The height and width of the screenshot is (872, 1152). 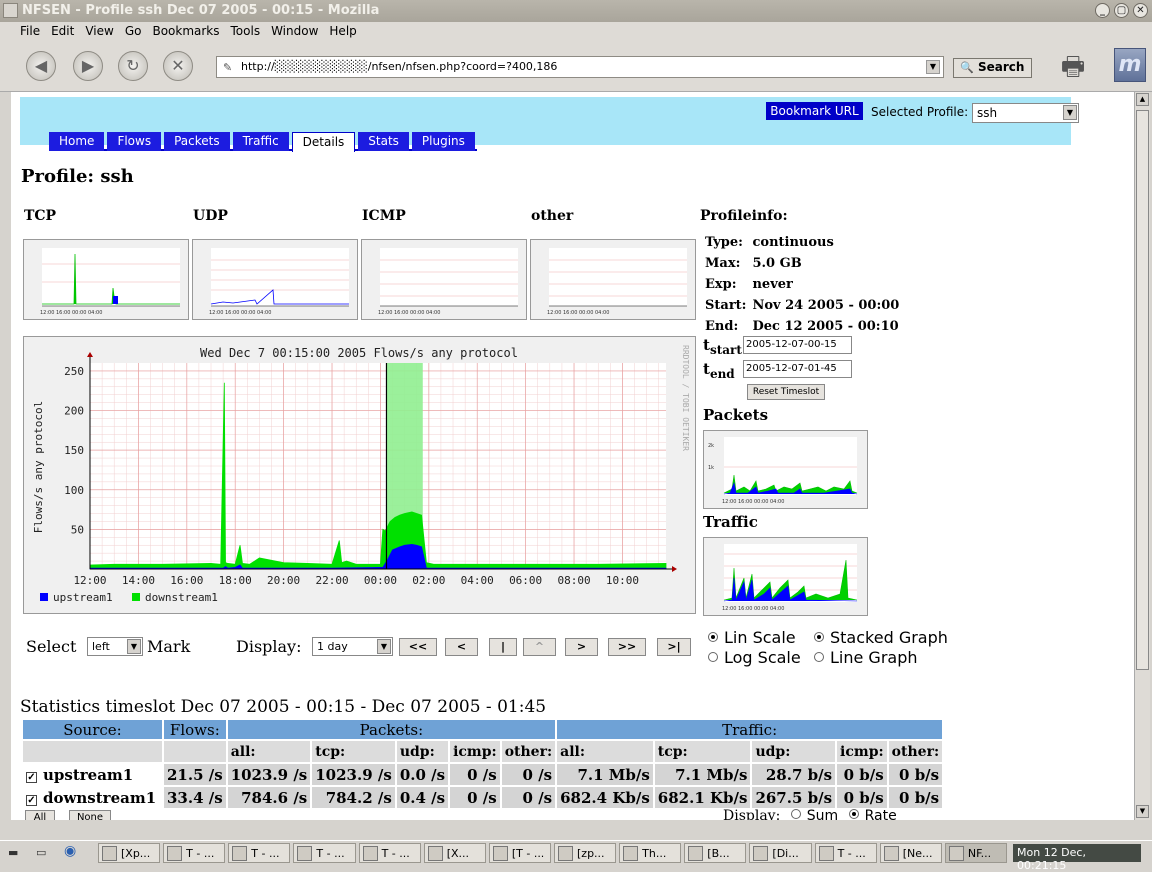 I want to click on nav-prev-button: <, so click(x=461, y=647).